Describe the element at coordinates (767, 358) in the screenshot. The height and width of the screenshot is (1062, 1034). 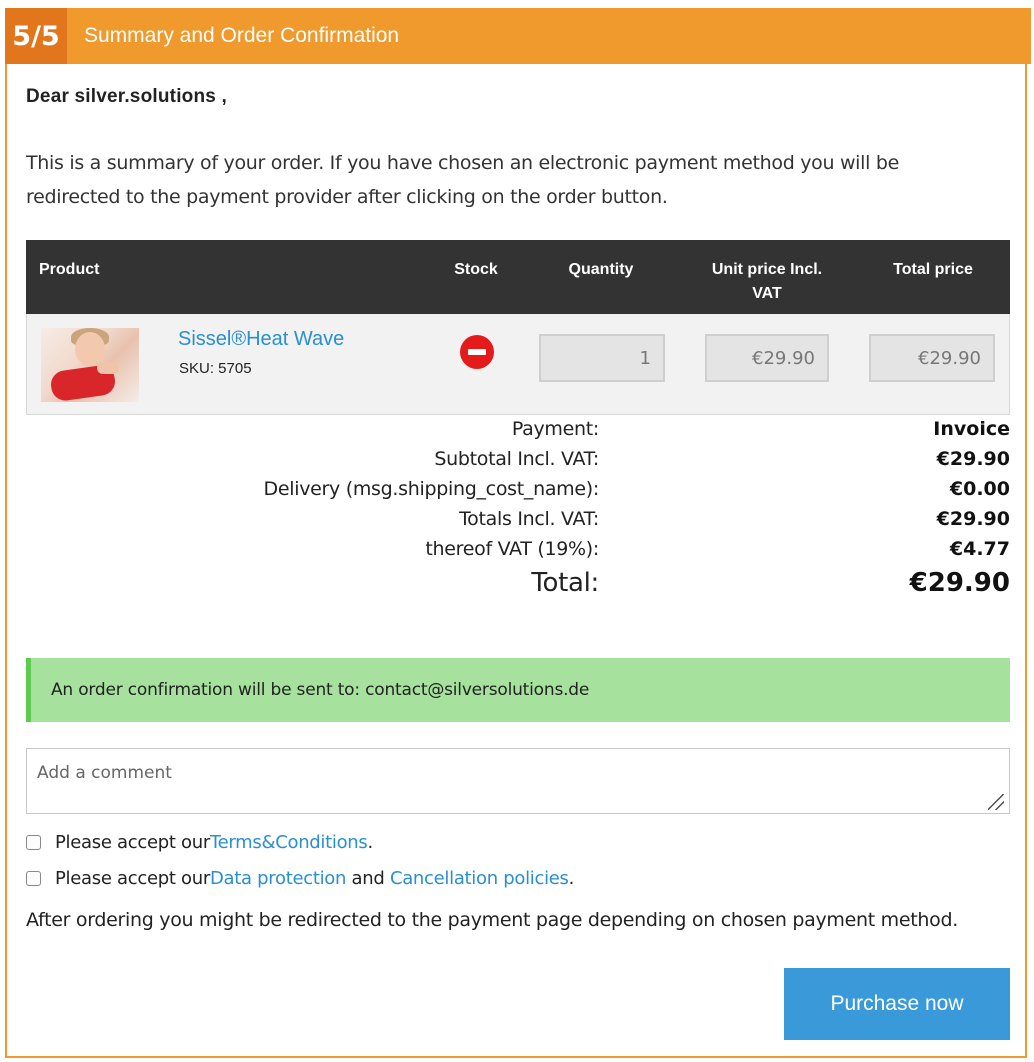
I see `unit-price-field: €29.90` at that location.